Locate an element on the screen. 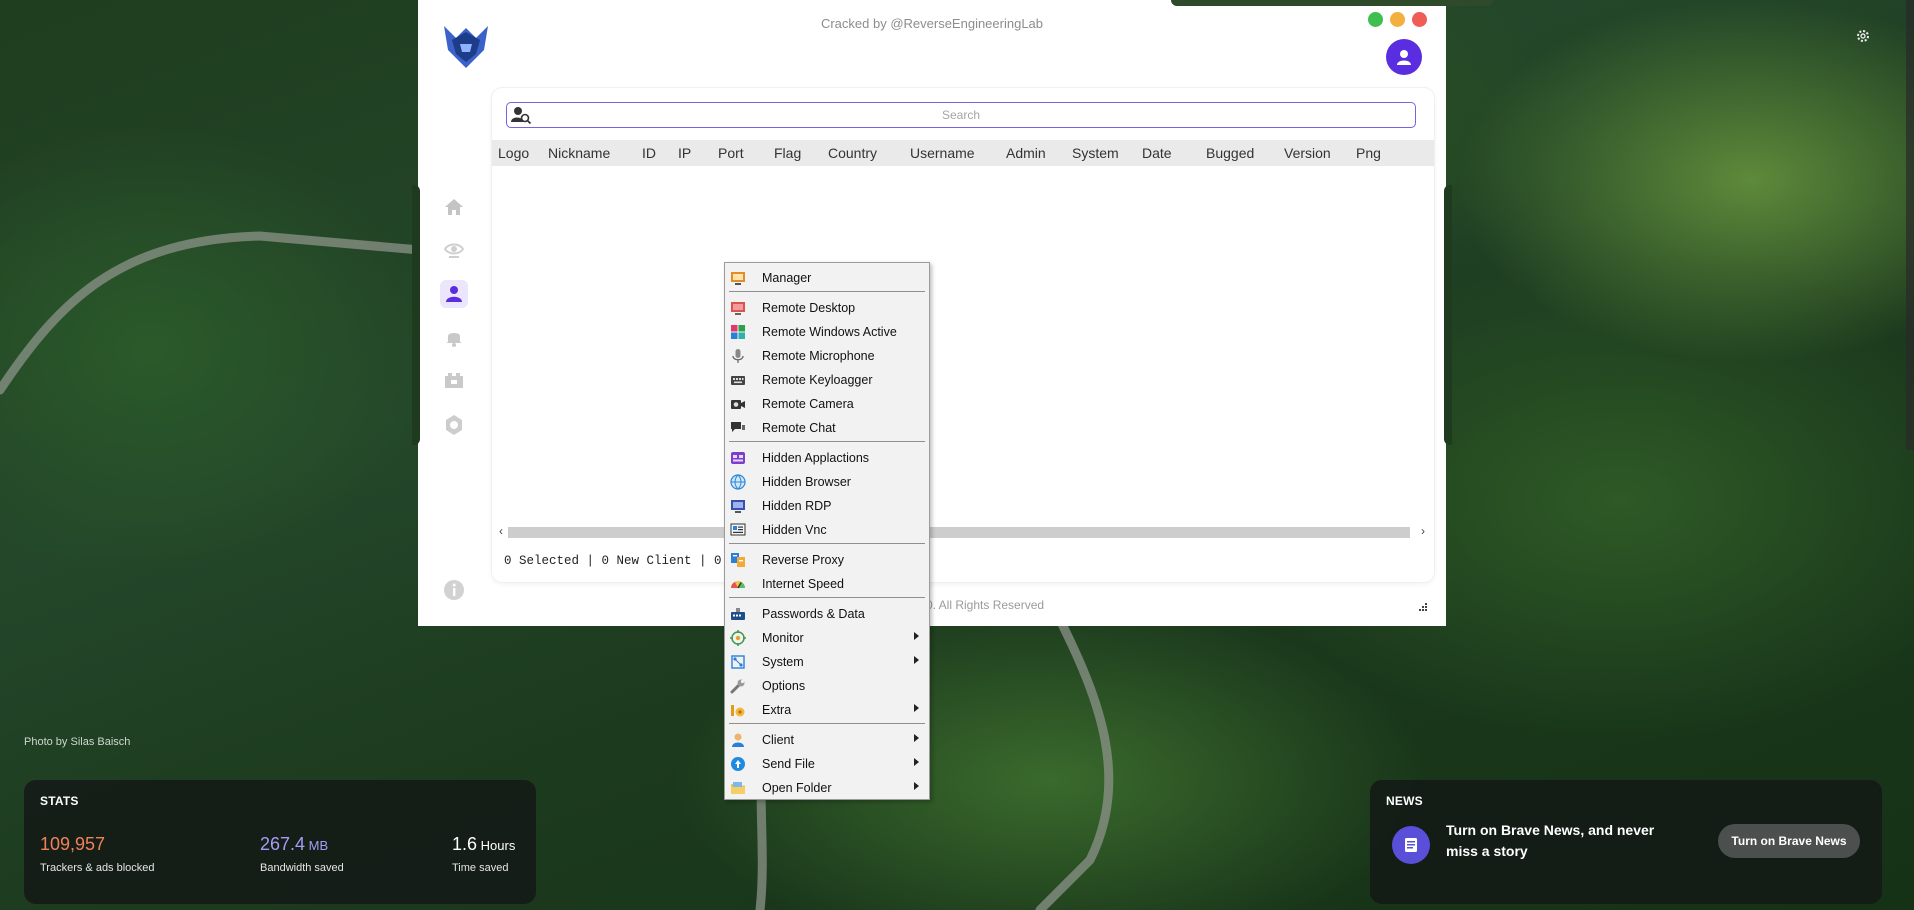 The width and height of the screenshot is (1914, 910). menu-item-monitor: Monitor is located at coordinates (827, 638).